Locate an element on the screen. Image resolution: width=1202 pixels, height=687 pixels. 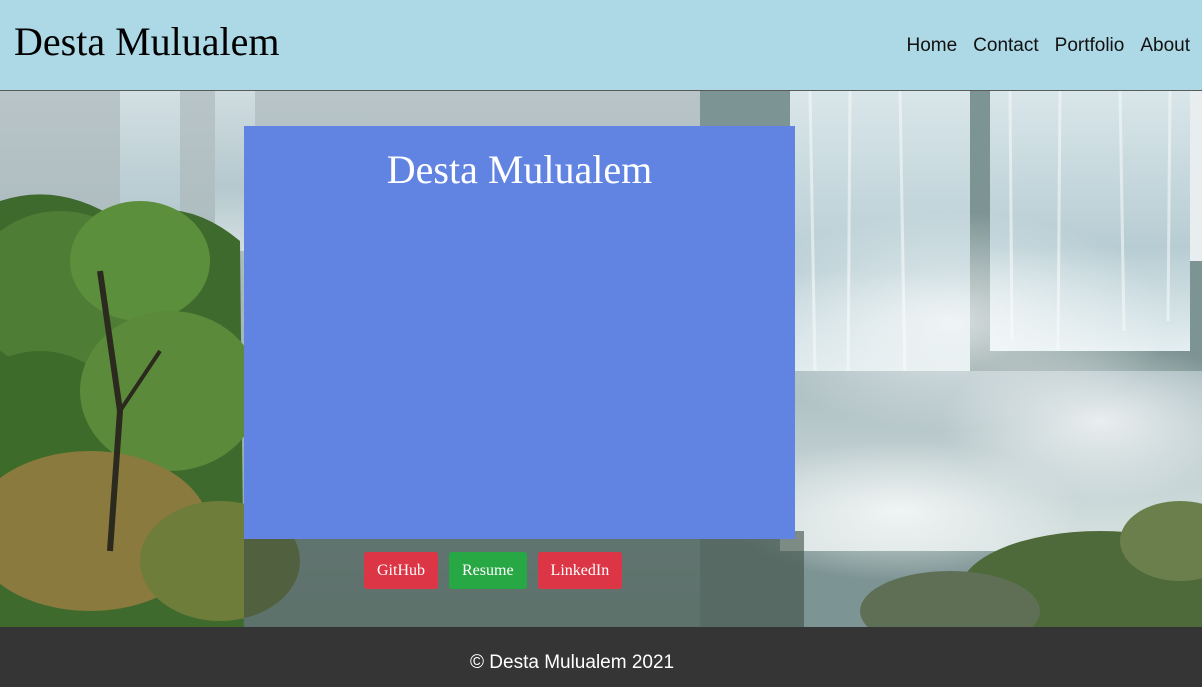
nav-link-about: About is located at coordinates (1165, 46).